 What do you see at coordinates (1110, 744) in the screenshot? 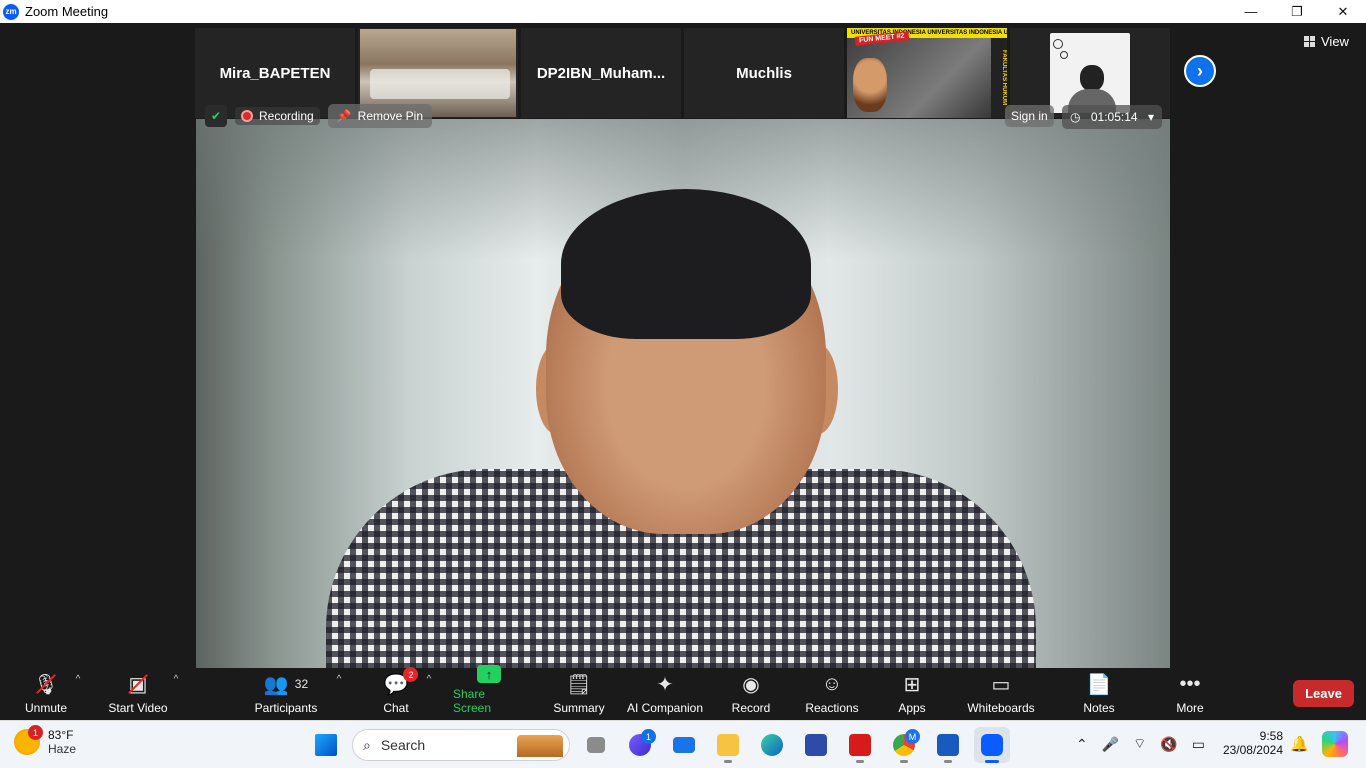
I see `microphone-icon: 🎤` at bounding box center [1110, 744].